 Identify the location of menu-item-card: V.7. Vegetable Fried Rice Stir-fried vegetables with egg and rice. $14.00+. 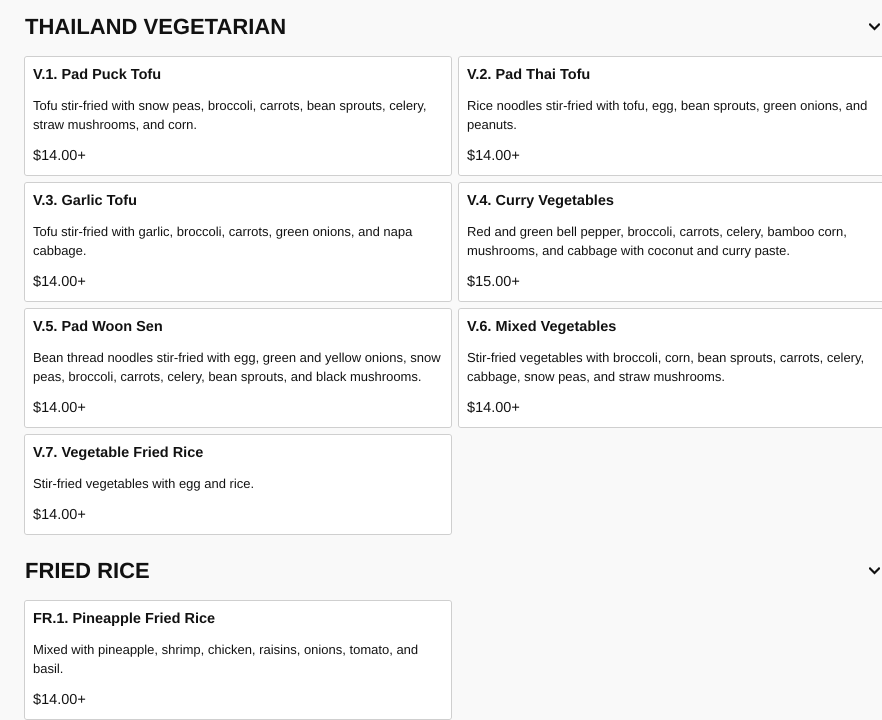
(238, 484).